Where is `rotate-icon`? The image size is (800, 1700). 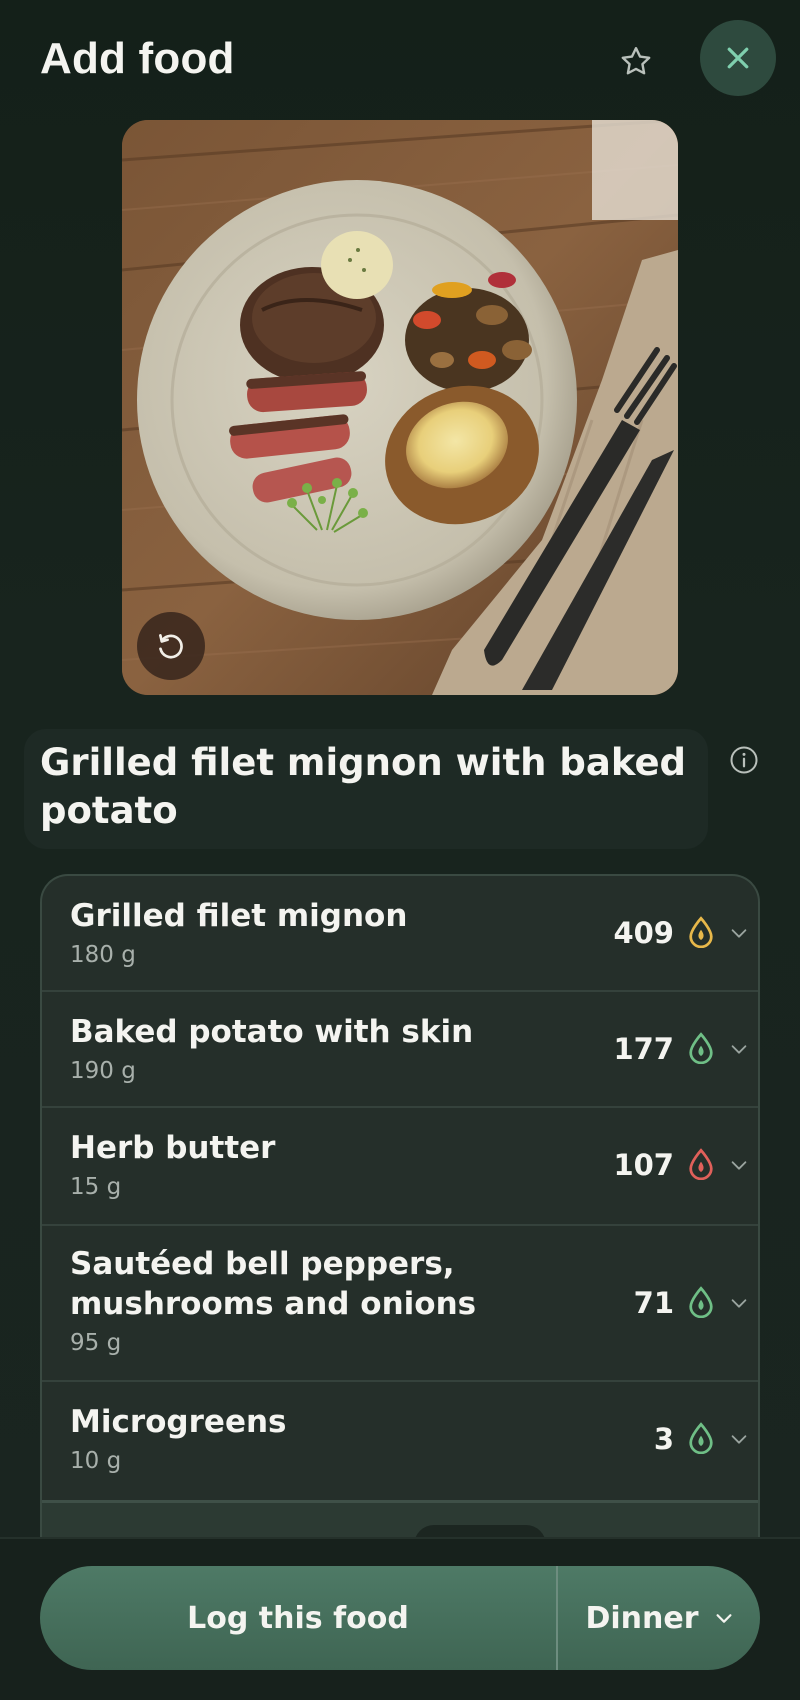 rotate-icon is located at coordinates (171, 646).